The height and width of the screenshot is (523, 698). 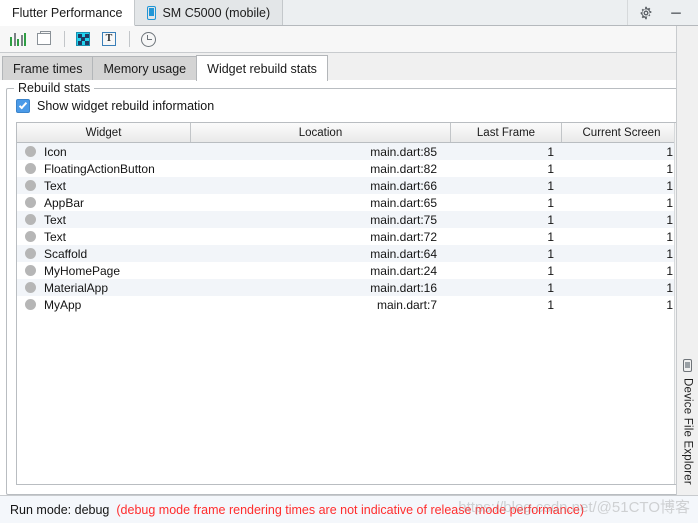 What do you see at coordinates (349, 270) in the screenshot?
I see `table-row: MyHomePage main.dart:24 1 1` at bounding box center [349, 270].